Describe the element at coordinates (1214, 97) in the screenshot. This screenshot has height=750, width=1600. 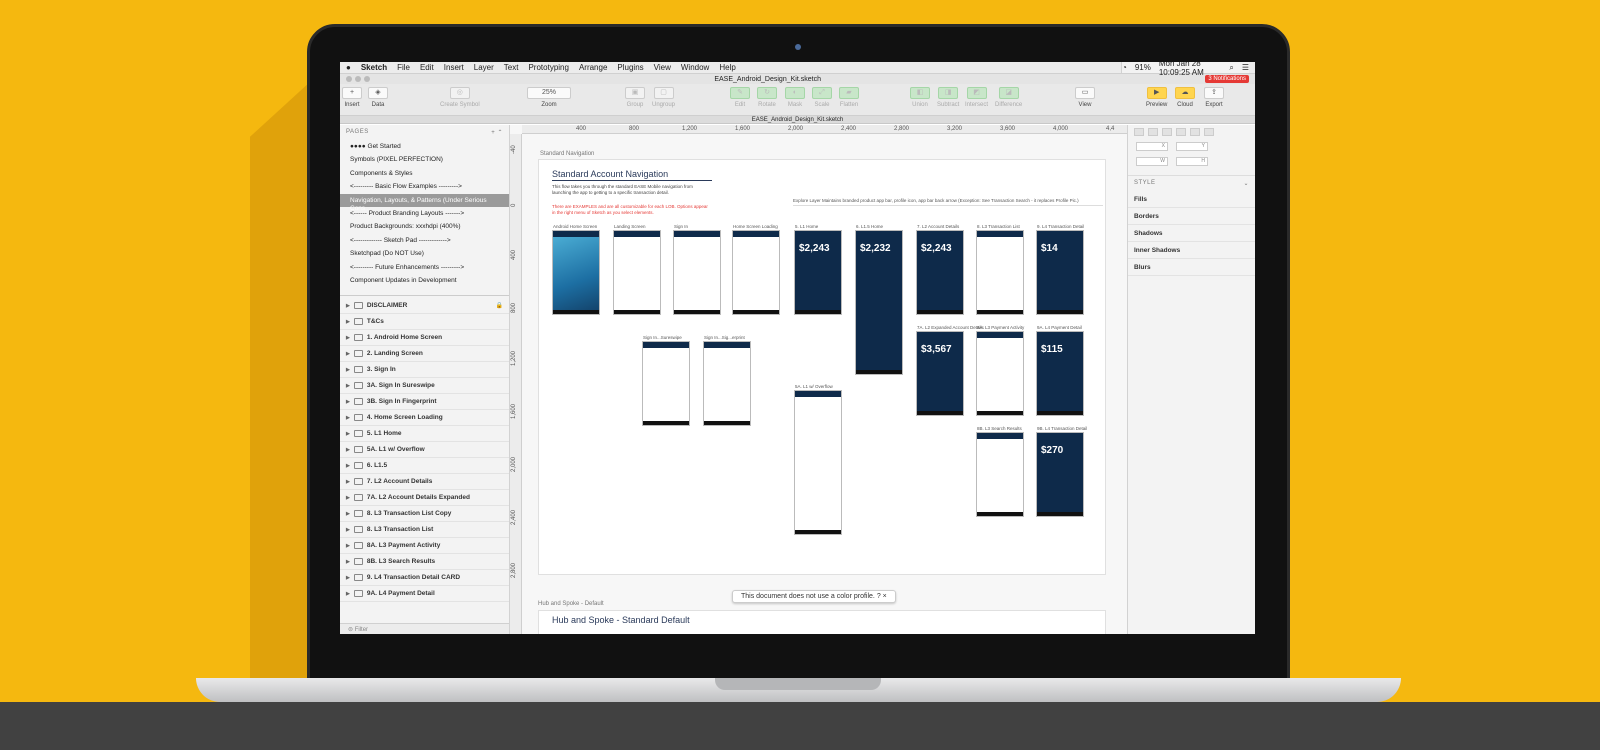
I see `export-button: ⇪ Export` at that location.